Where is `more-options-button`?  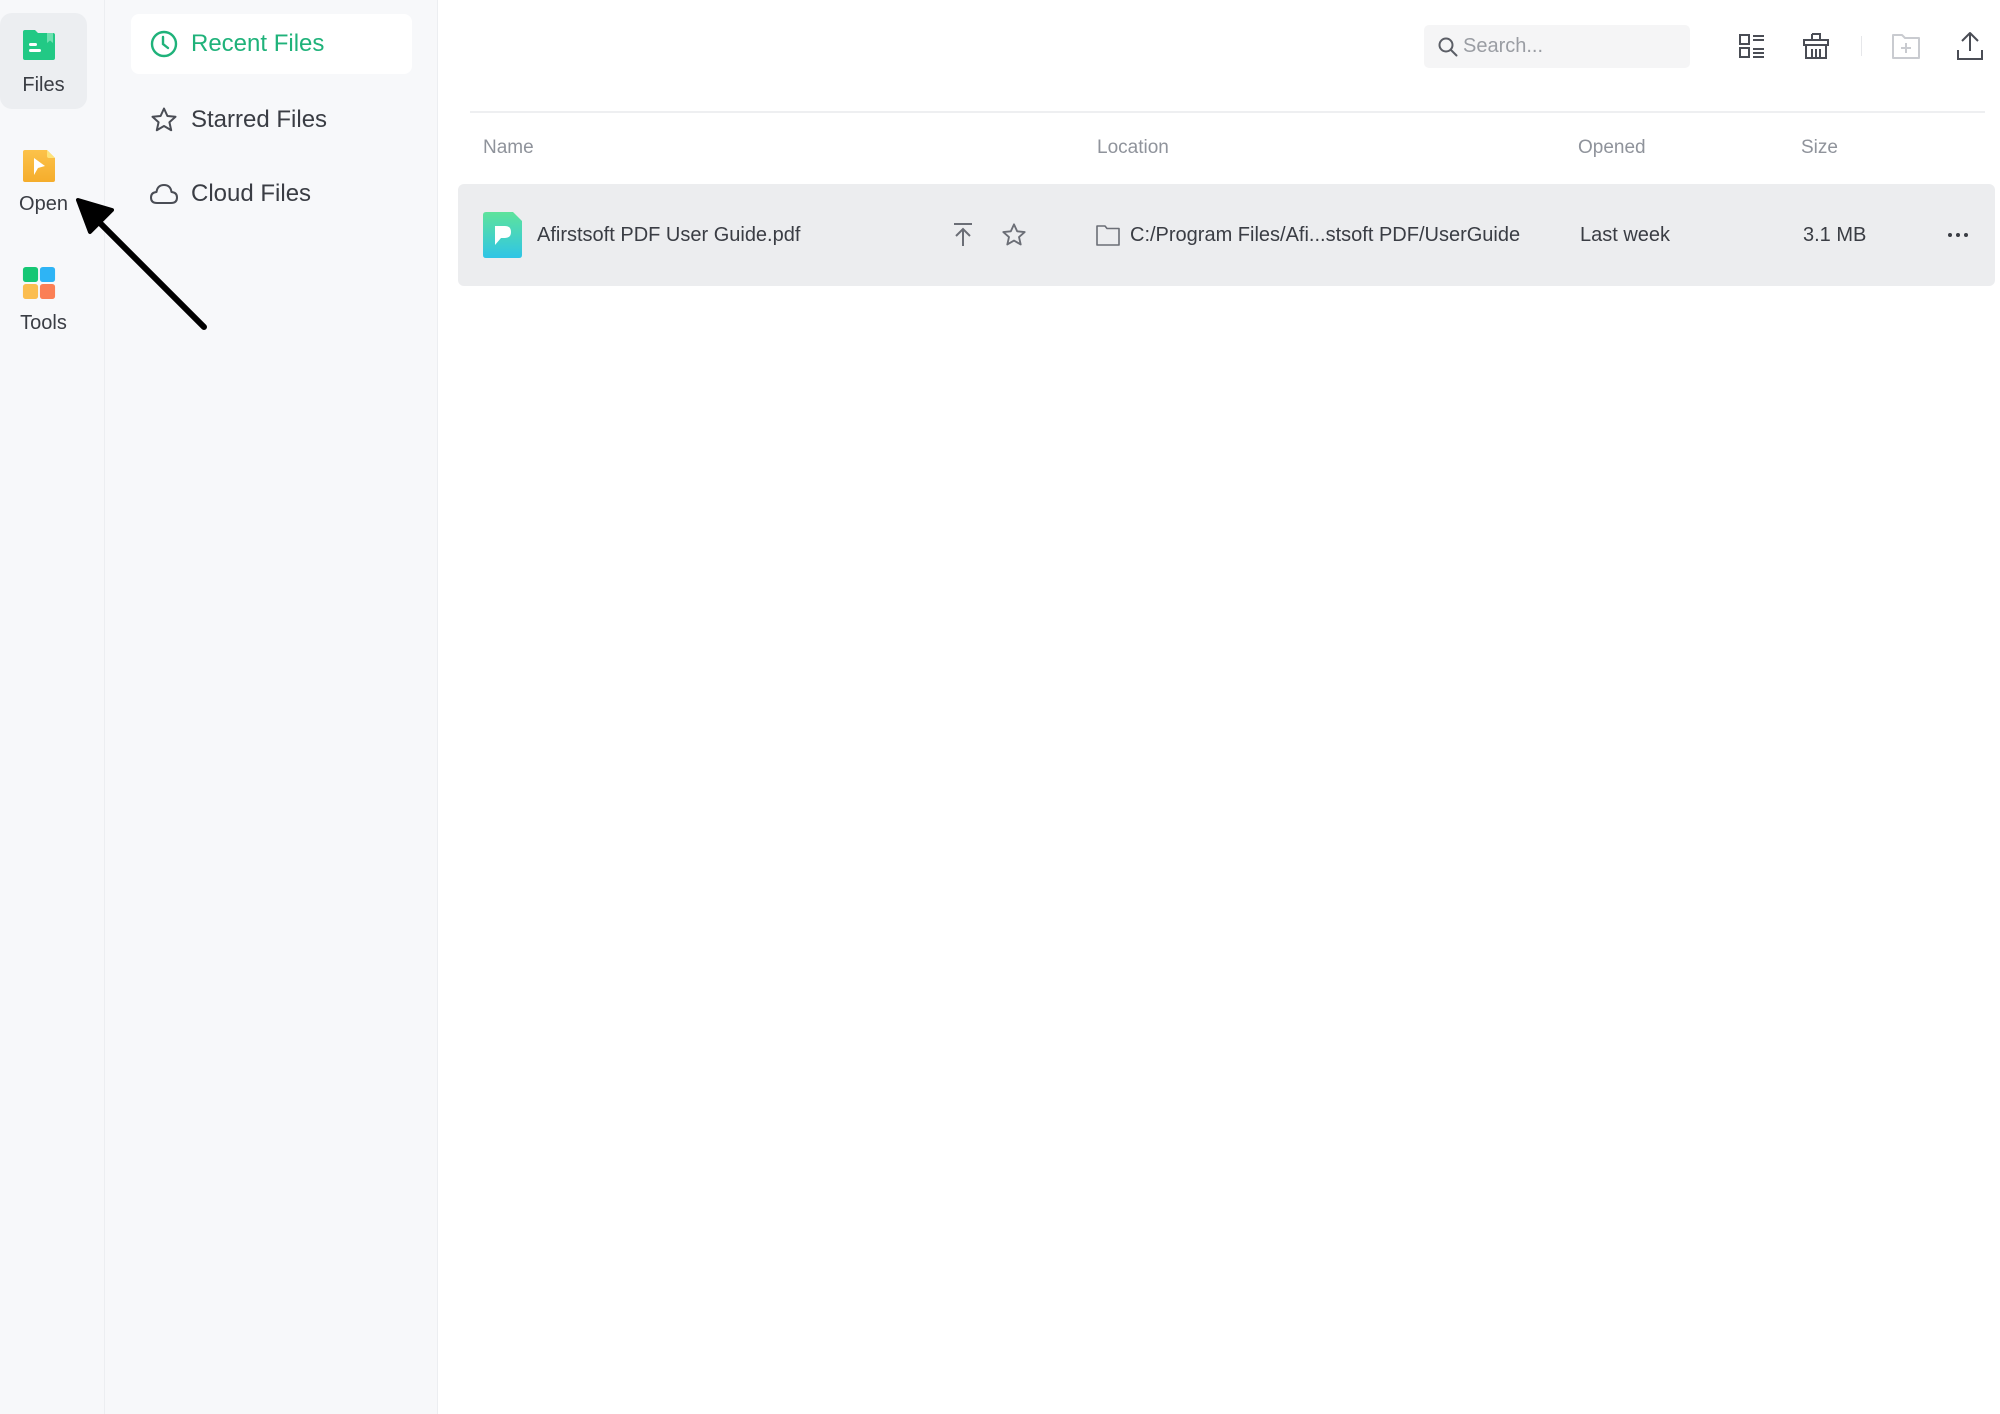 more-options-button is located at coordinates (1958, 235).